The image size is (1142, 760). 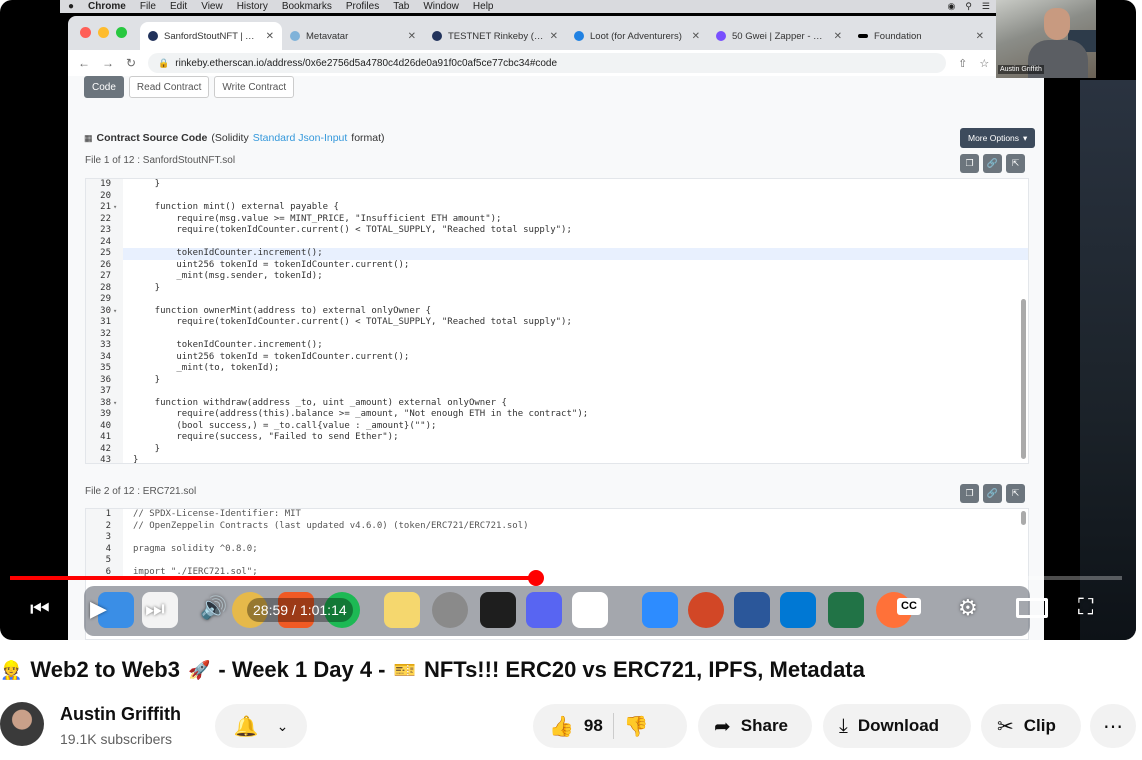 What do you see at coordinates (1031, 726) in the screenshot?
I see `clip-button: ✂ Clip` at bounding box center [1031, 726].